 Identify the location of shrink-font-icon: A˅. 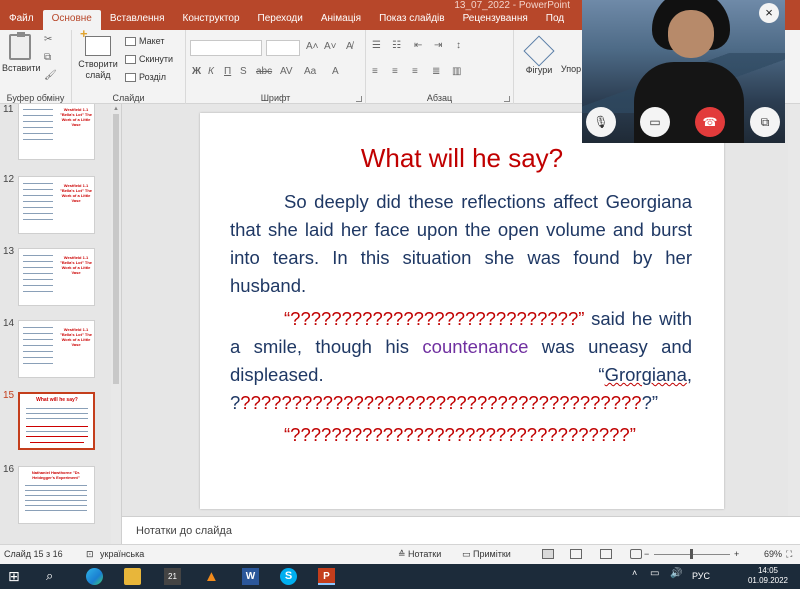
(330, 46).